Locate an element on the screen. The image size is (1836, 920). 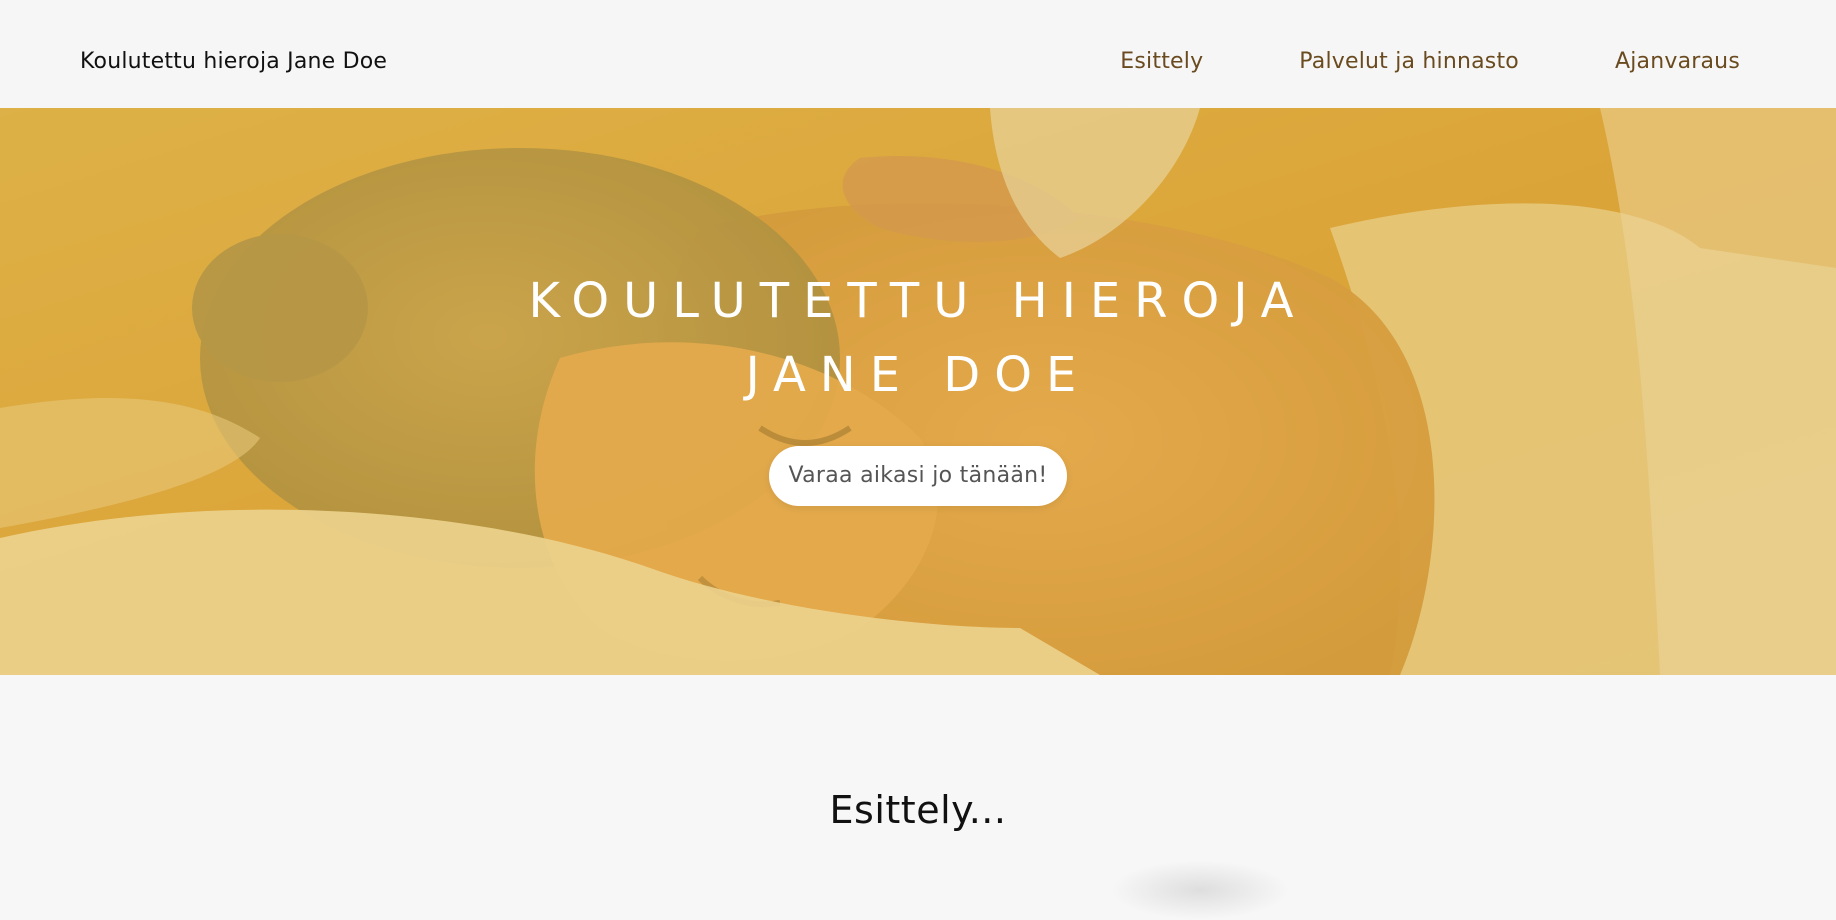
hero-title-line-2: JANE DOE is located at coordinates (918, 375).